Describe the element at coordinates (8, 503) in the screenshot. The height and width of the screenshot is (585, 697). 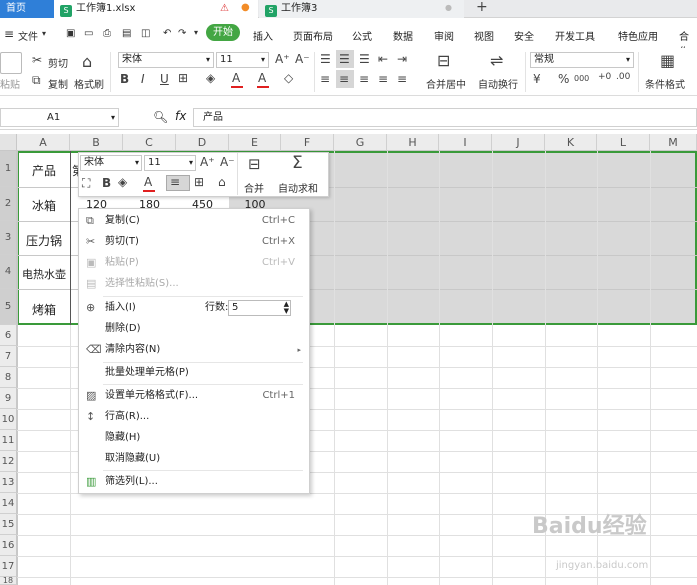
I see `row-header: 14` at that location.